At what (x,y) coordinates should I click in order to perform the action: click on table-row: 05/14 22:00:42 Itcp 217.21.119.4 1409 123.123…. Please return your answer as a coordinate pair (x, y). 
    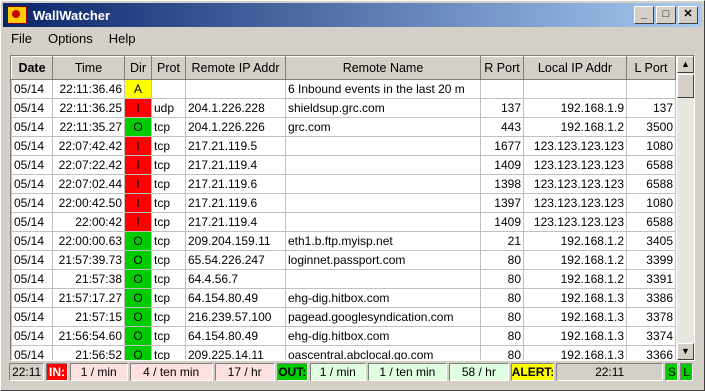
    Looking at the image, I should click on (343, 222).